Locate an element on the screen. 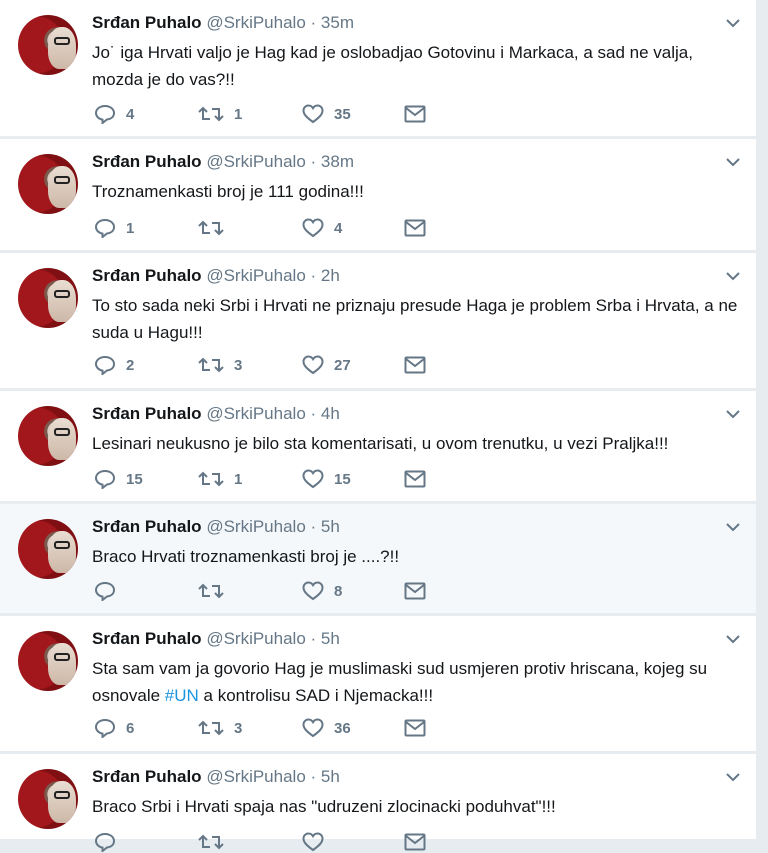 This screenshot has width=768, height=853. like-button: 8 is located at coordinates (322, 591).